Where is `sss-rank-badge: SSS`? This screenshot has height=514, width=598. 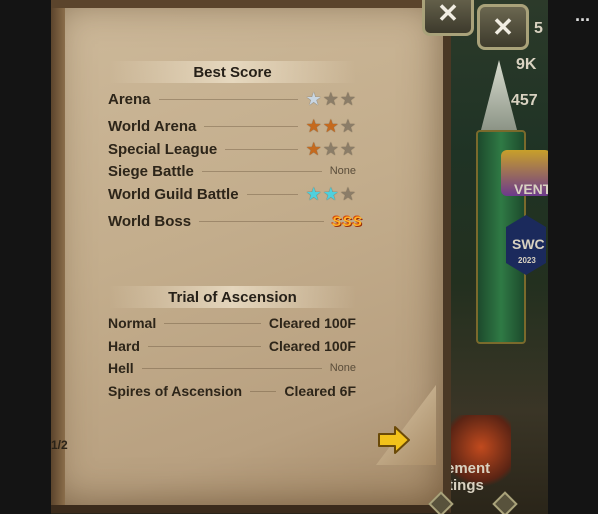
sss-rank-badge: SSS is located at coordinates (347, 221).